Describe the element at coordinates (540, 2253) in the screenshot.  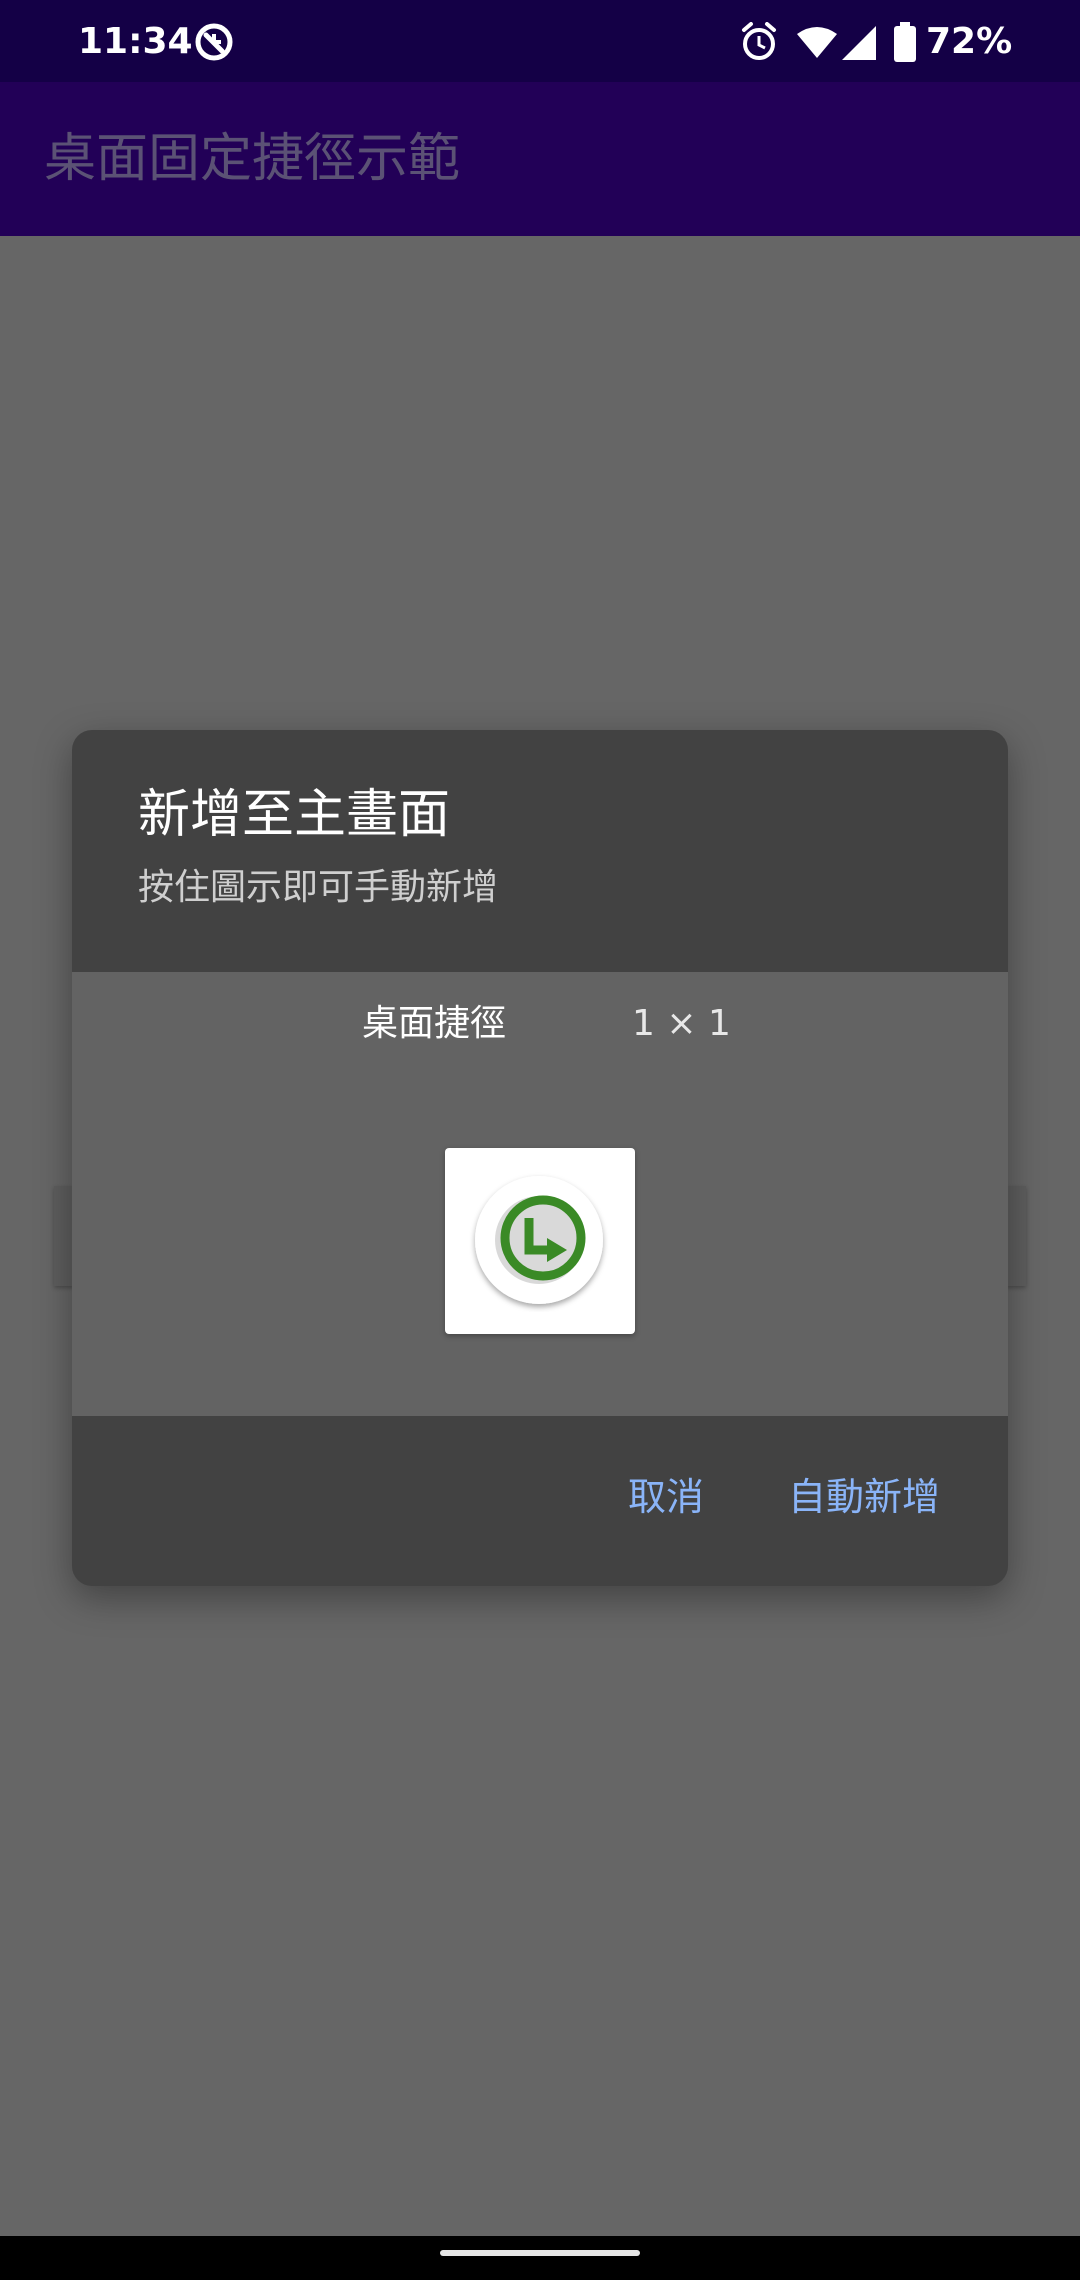
I see `home-gesture-handle` at that location.